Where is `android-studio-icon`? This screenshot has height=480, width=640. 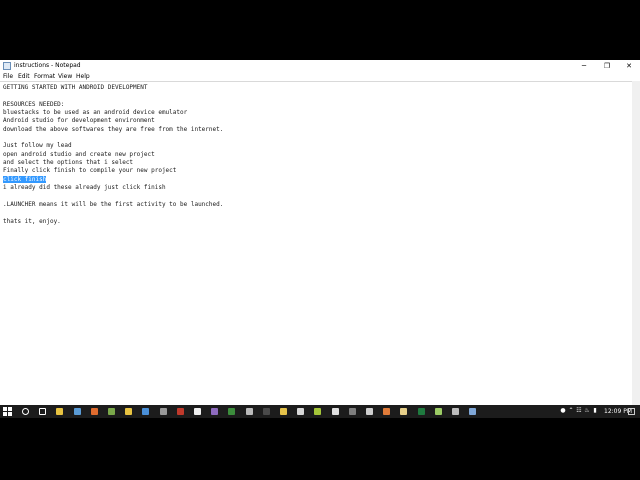 android-studio-icon is located at coordinates (404, 411).